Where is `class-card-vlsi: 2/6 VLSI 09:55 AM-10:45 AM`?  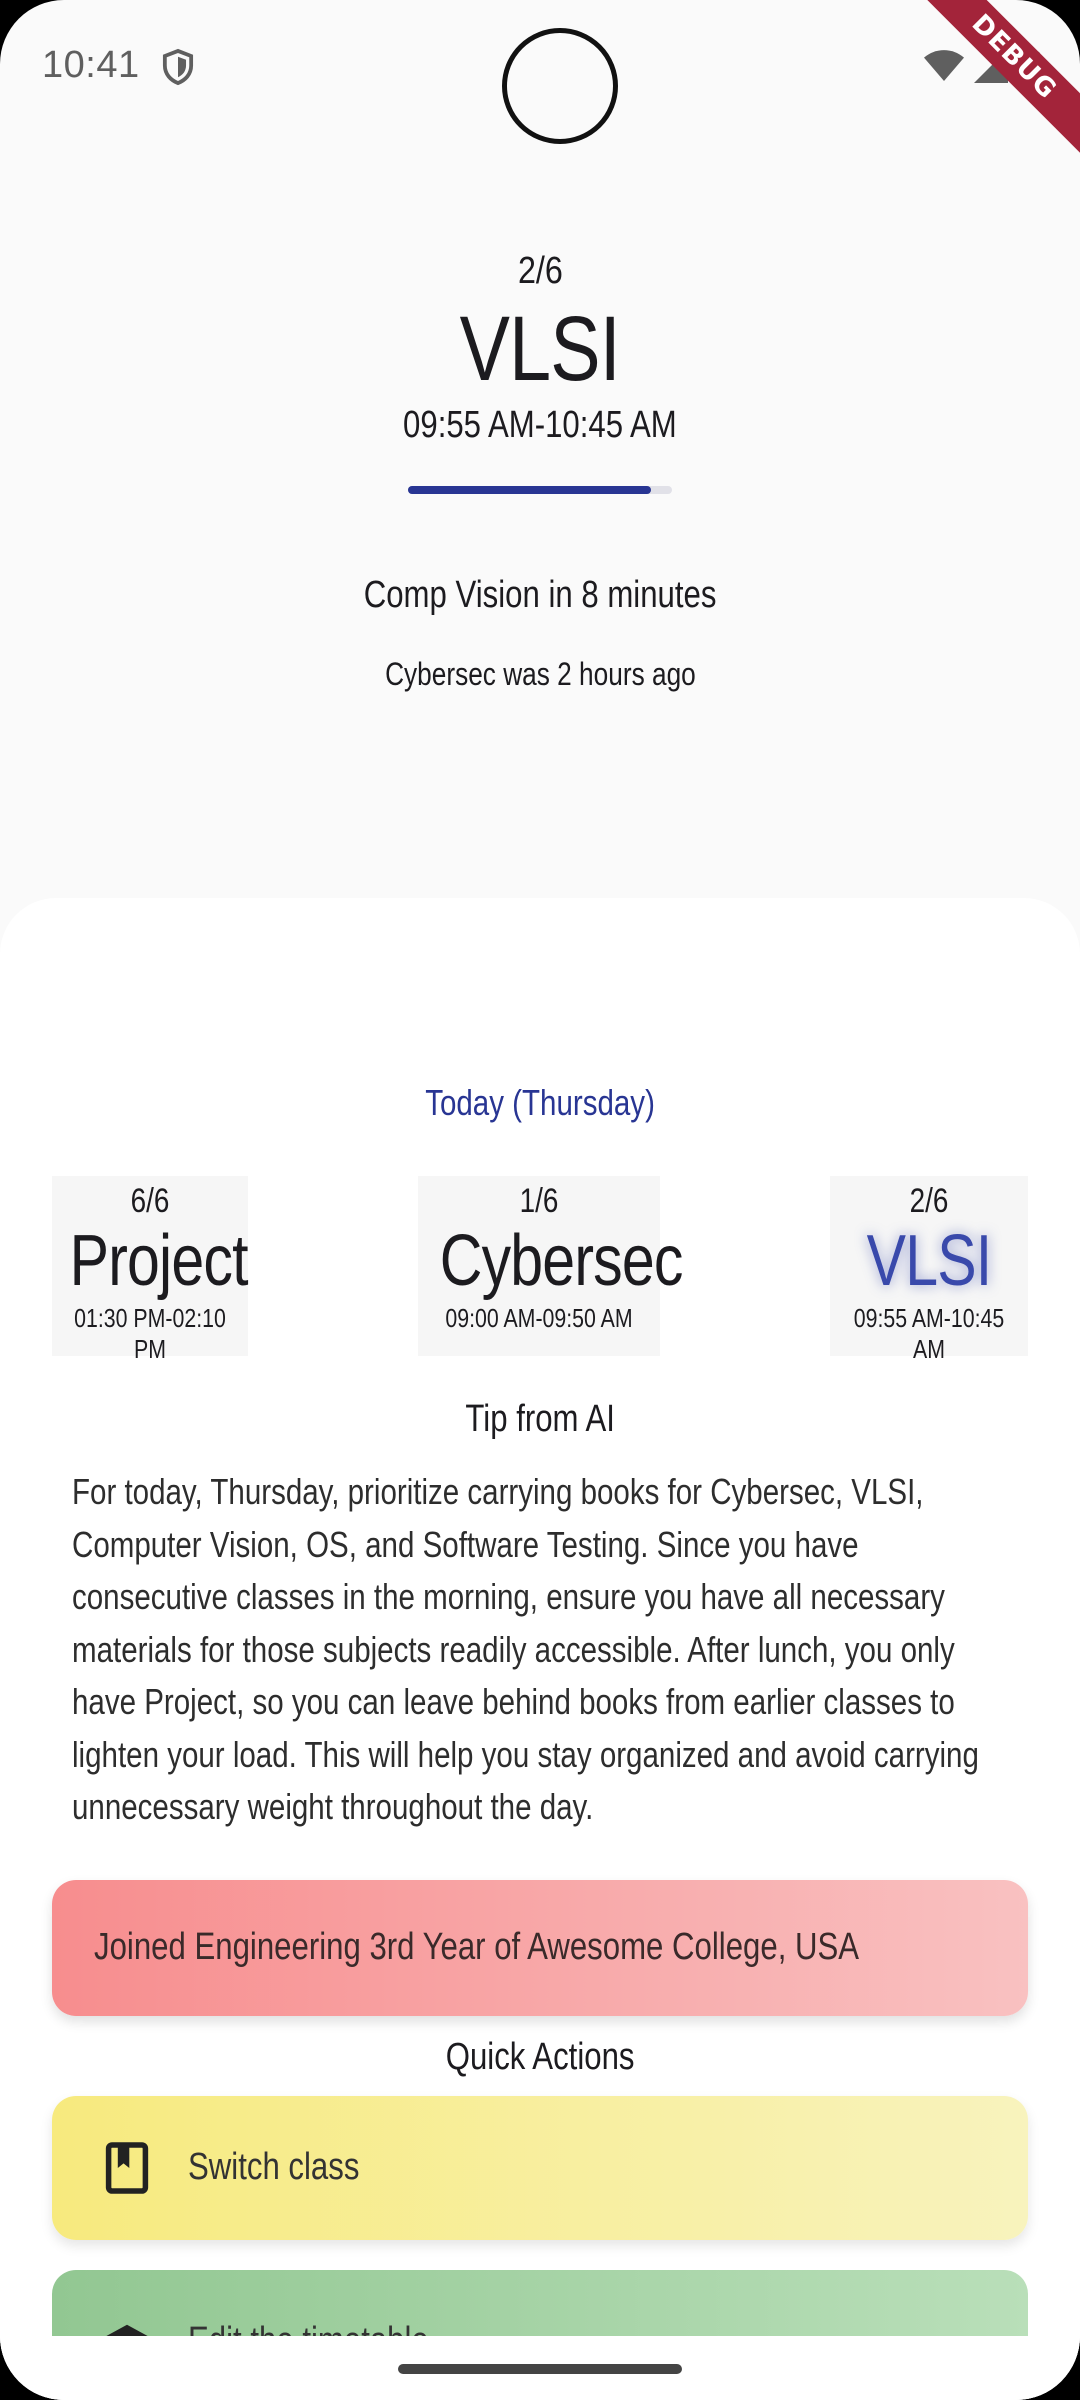 class-card-vlsi: 2/6 VLSI 09:55 AM-10:45 AM is located at coordinates (929, 1270).